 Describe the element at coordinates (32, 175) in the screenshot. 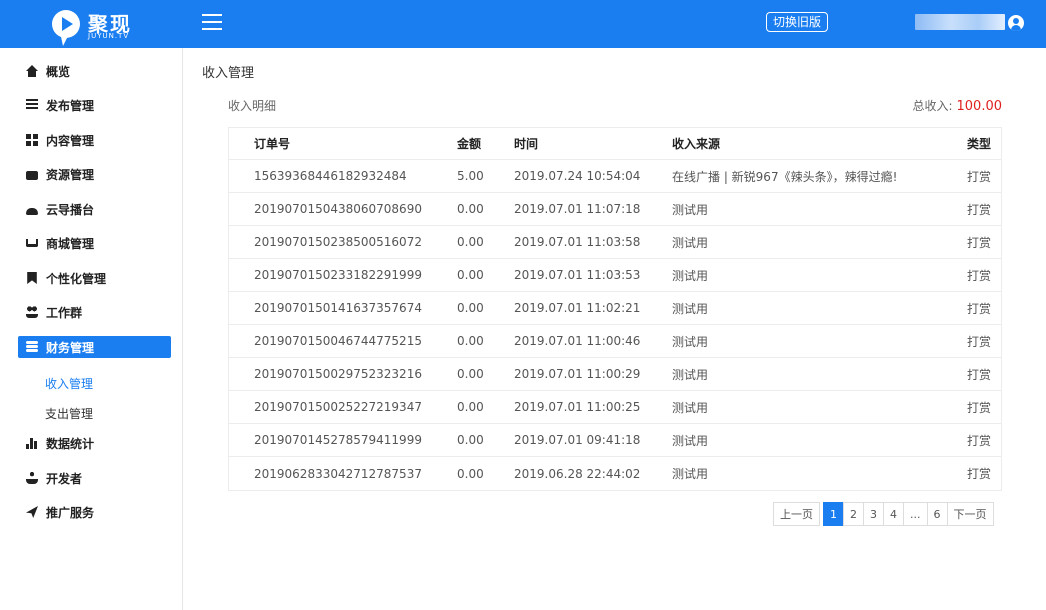

I see `hdd-icon` at that location.